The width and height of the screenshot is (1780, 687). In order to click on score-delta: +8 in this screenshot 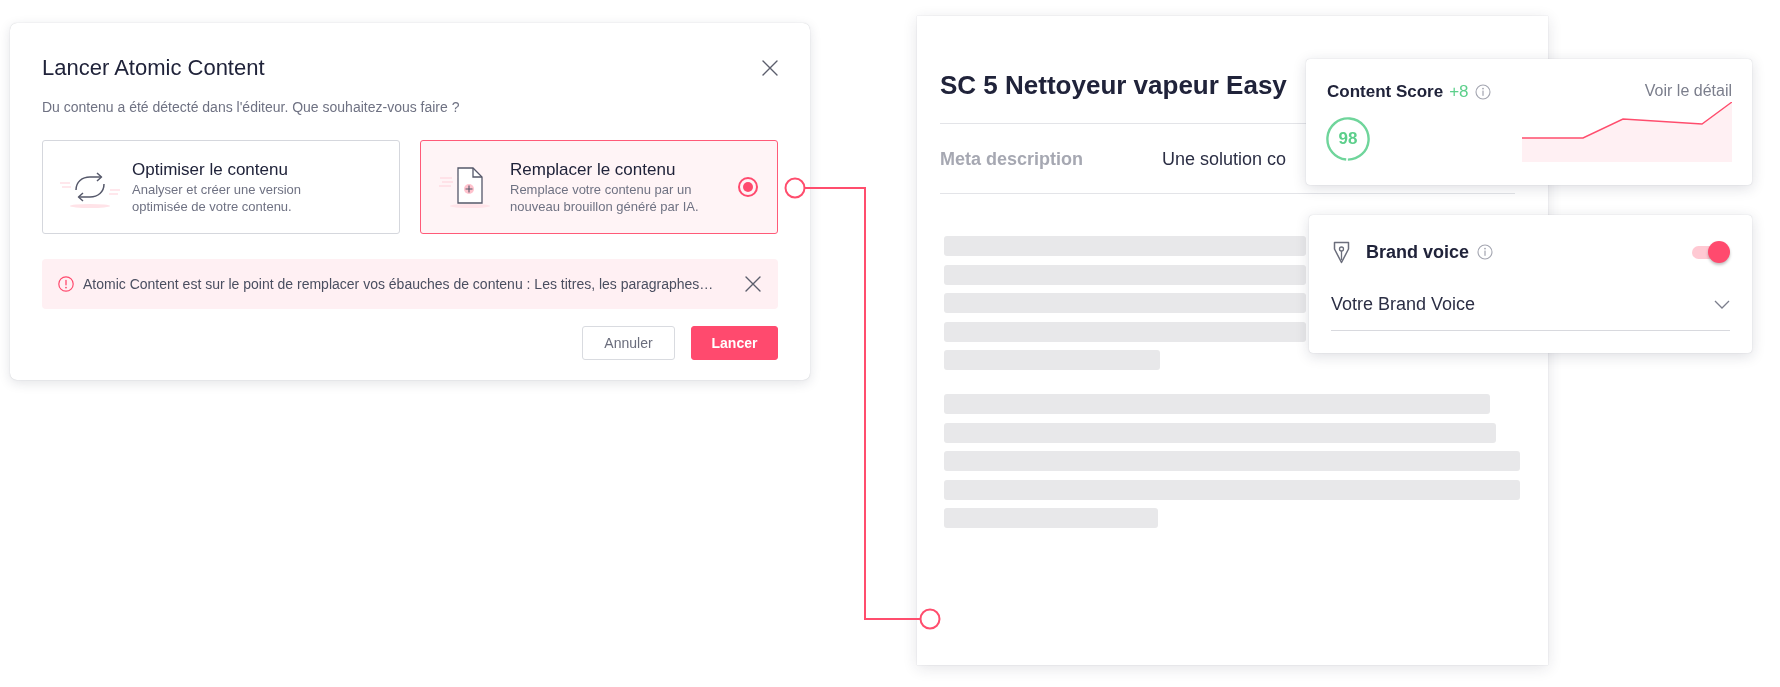, I will do `click(1459, 92)`.